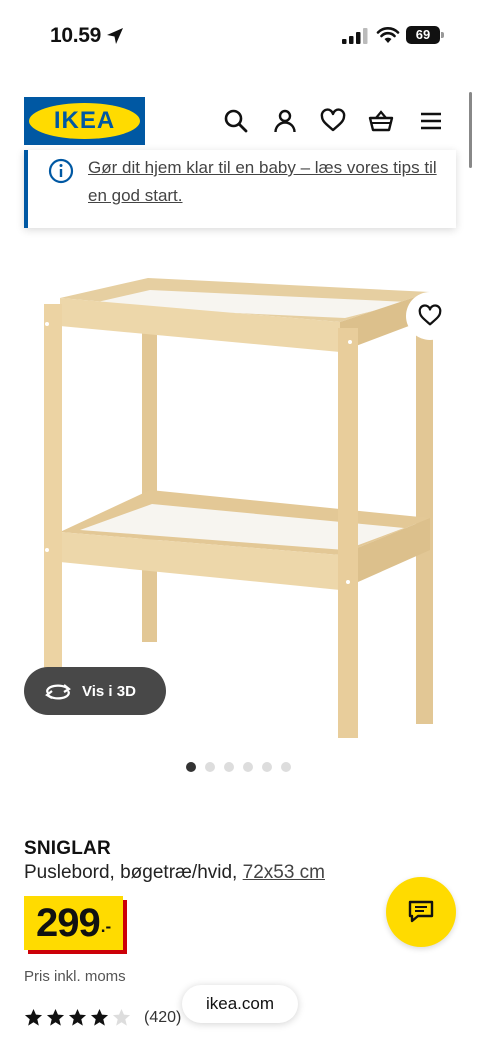  Describe the element at coordinates (470, 130) in the screenshot. I see `page-scrollbar` at that location.